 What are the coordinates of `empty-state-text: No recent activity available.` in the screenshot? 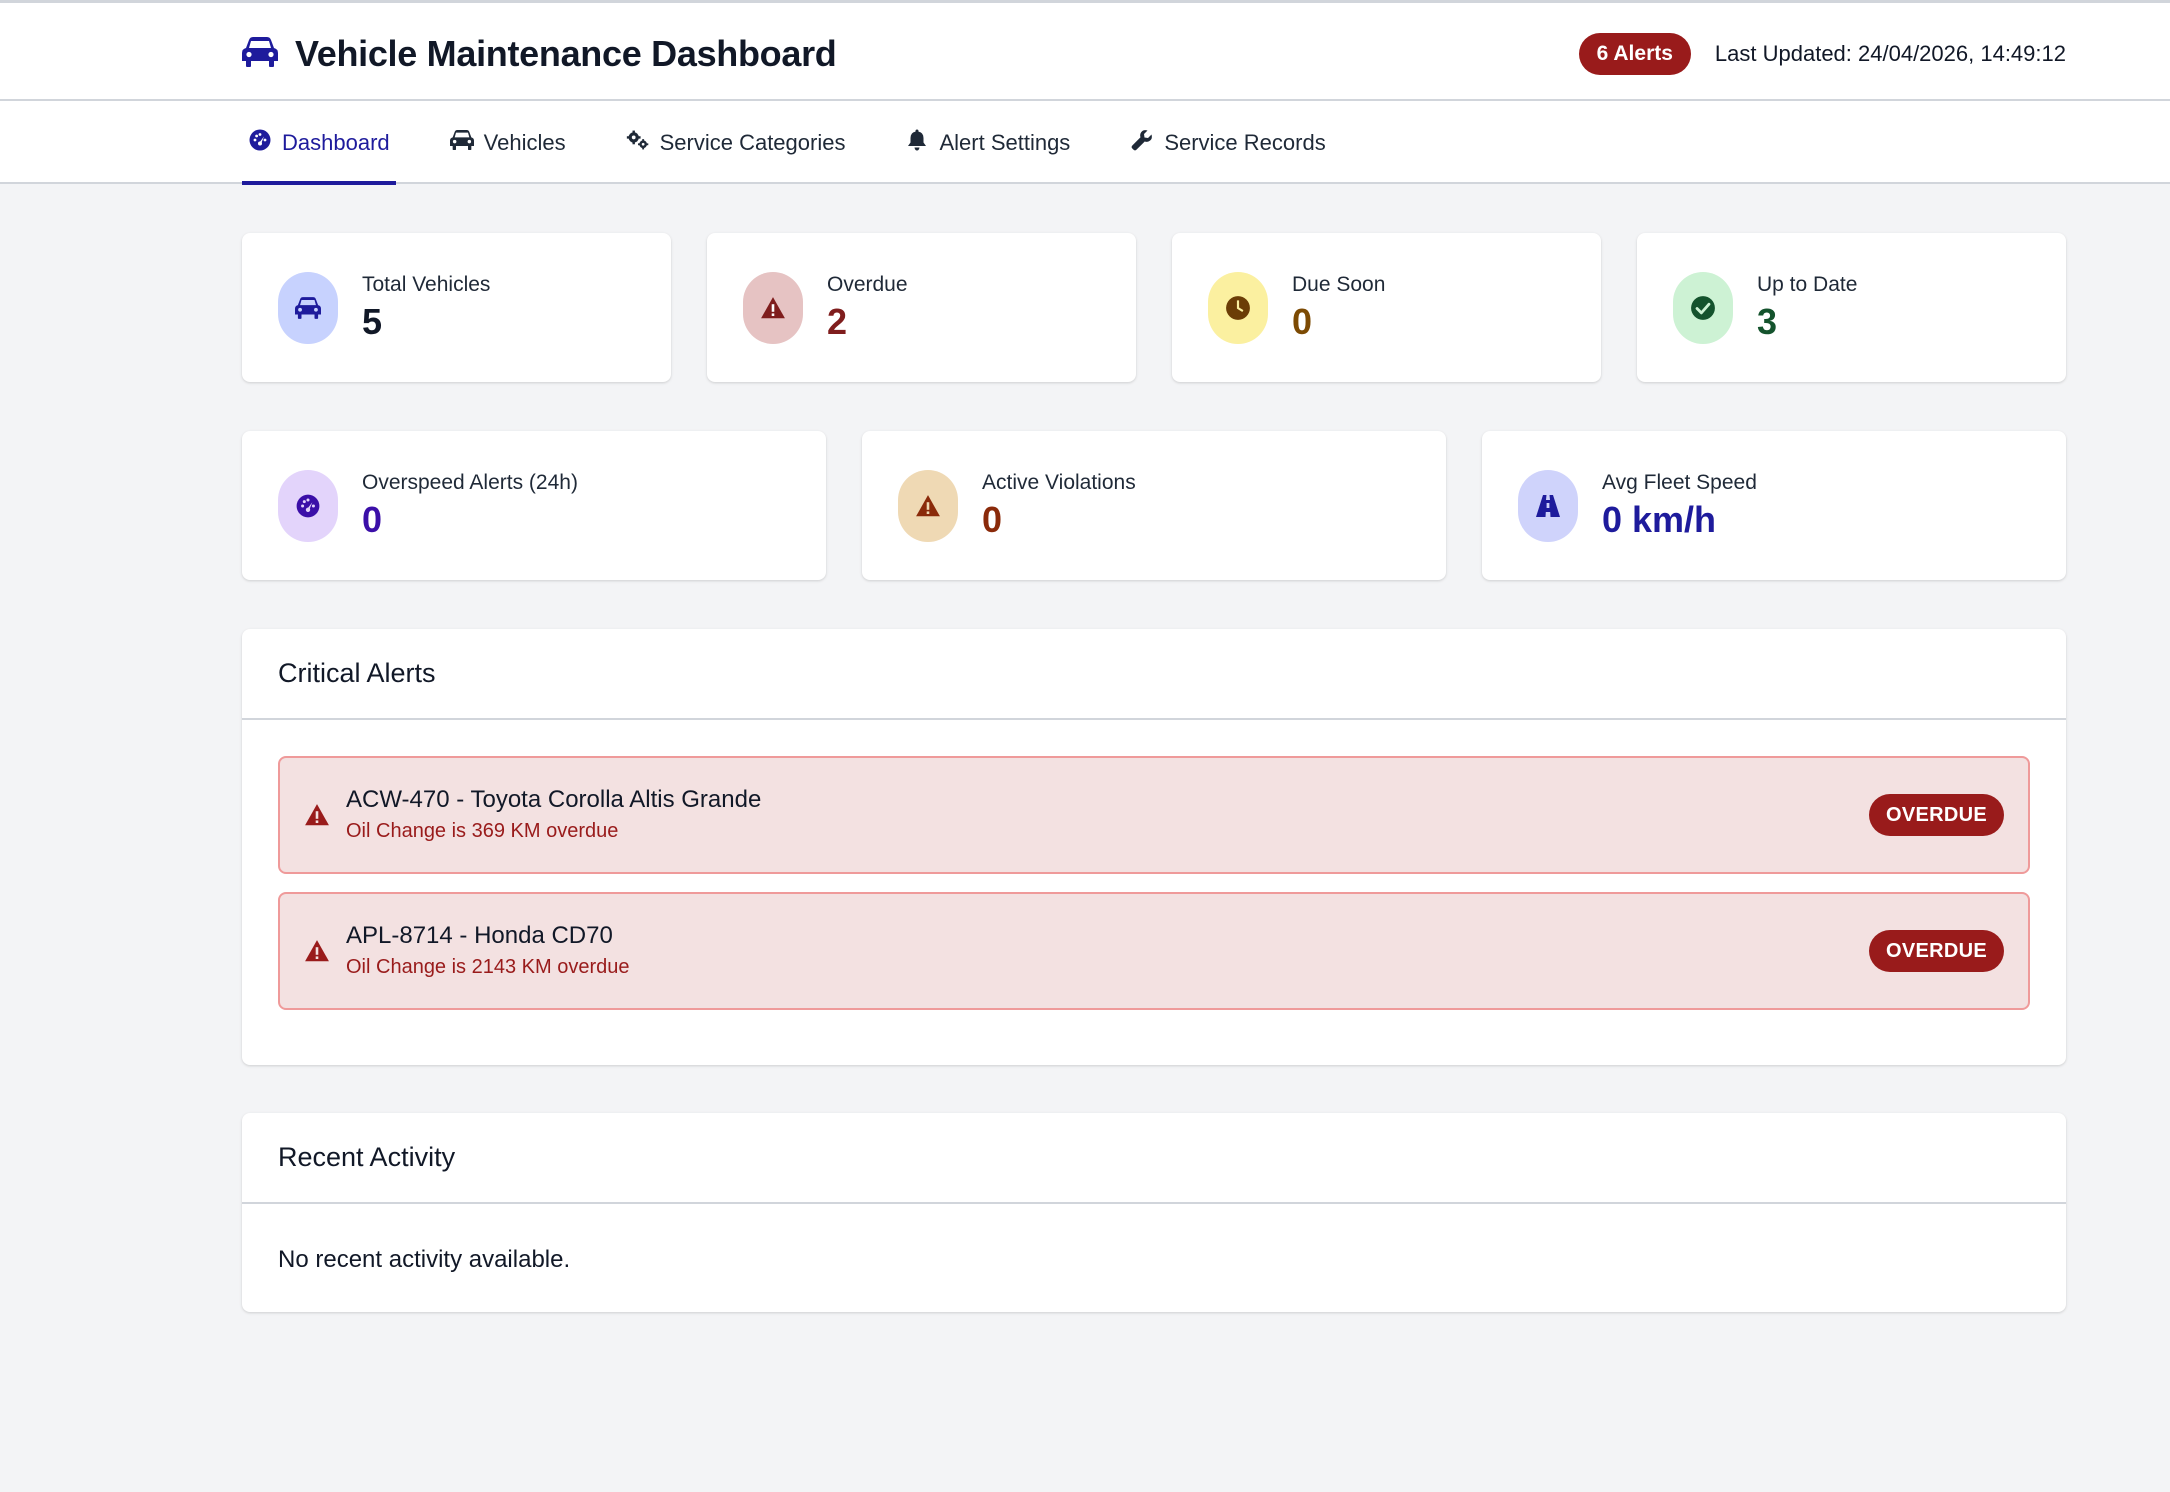 It's located at (424, 1259).